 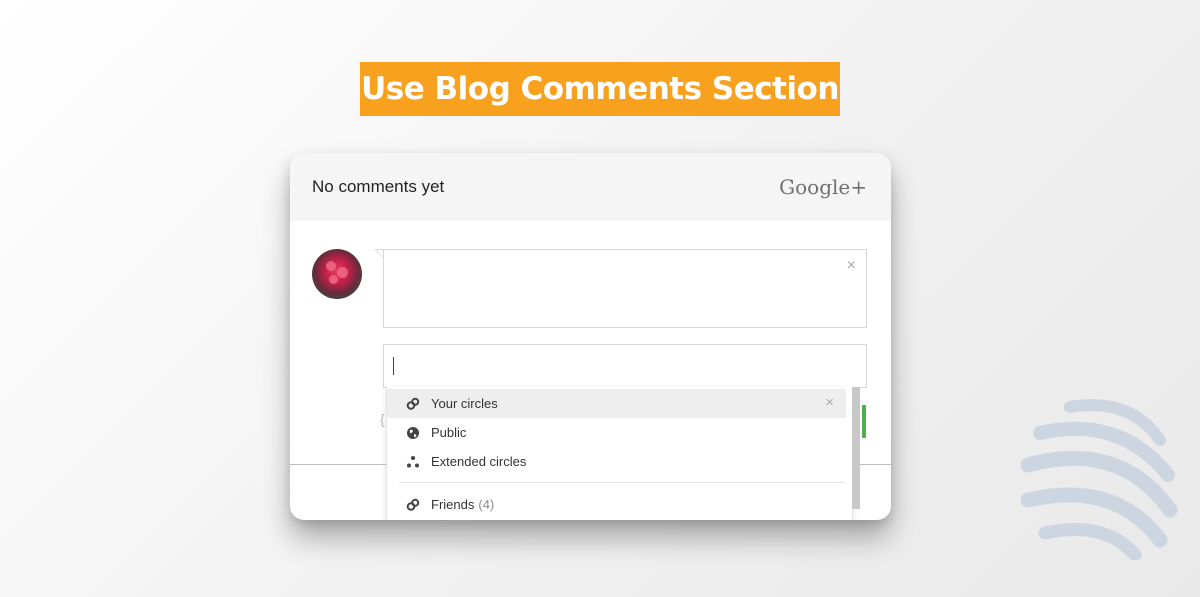 I want to click on extended-circles-icon, so click(x=413, y=462).